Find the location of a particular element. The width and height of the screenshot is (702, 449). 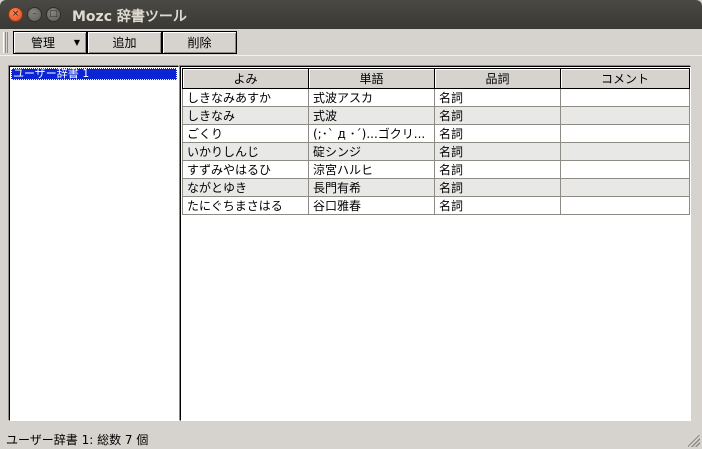

column-header-reading: よみ is located at coordinates (245, 78).